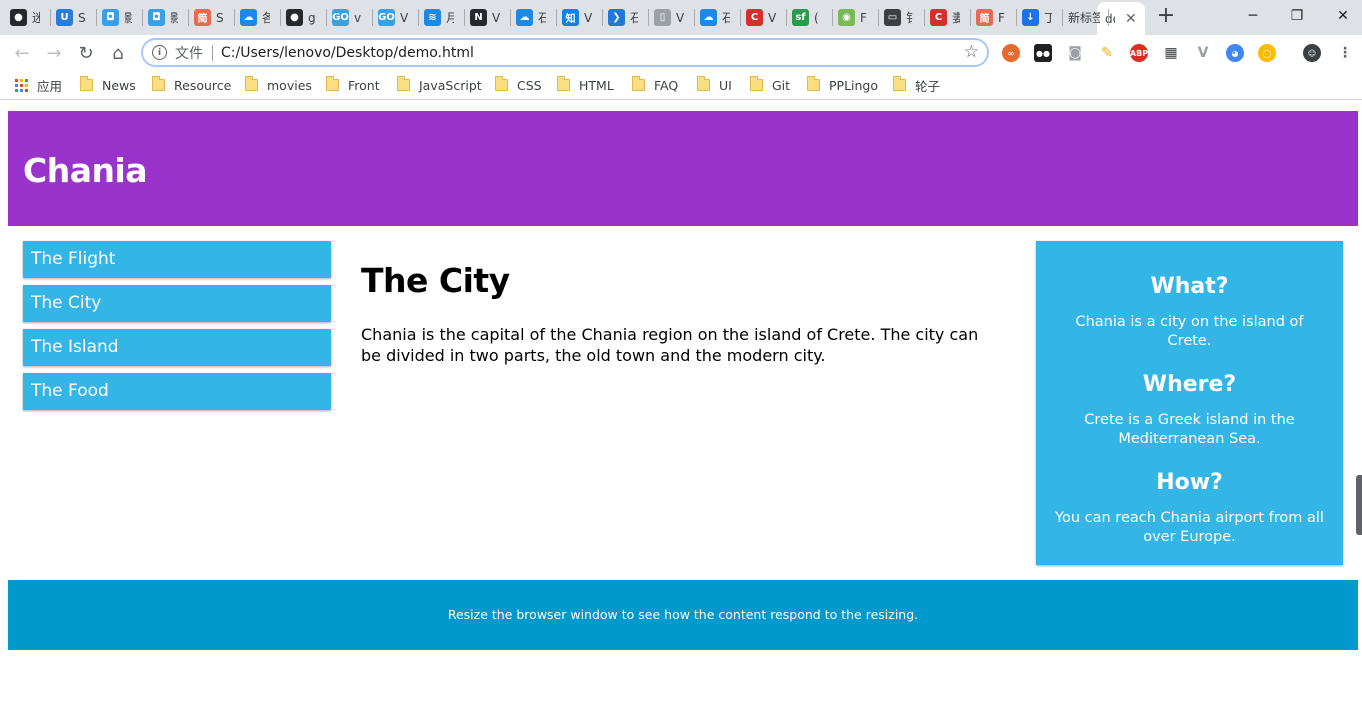 The width and height of the screenshot is (1362, 726). I want to click on tab-title: 石, so click(634, 18).